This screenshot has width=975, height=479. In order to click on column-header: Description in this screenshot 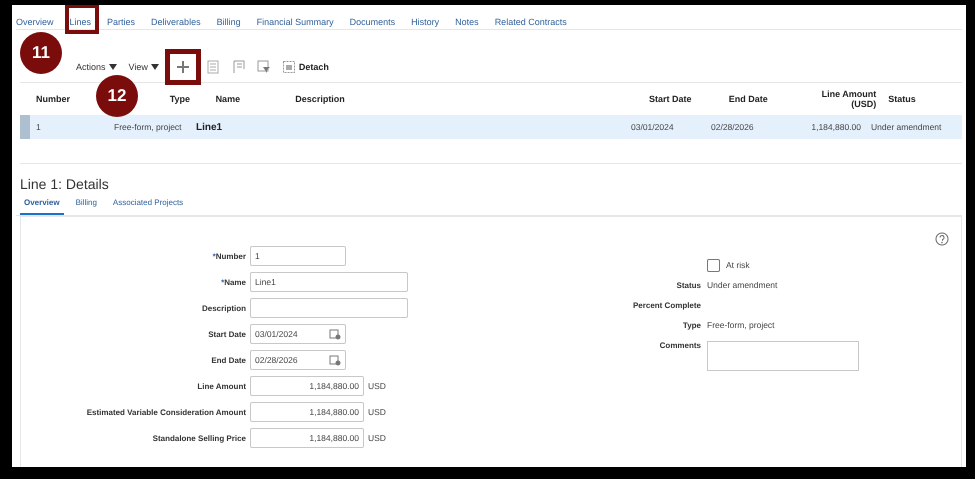, I will do `click(320, 99)`.